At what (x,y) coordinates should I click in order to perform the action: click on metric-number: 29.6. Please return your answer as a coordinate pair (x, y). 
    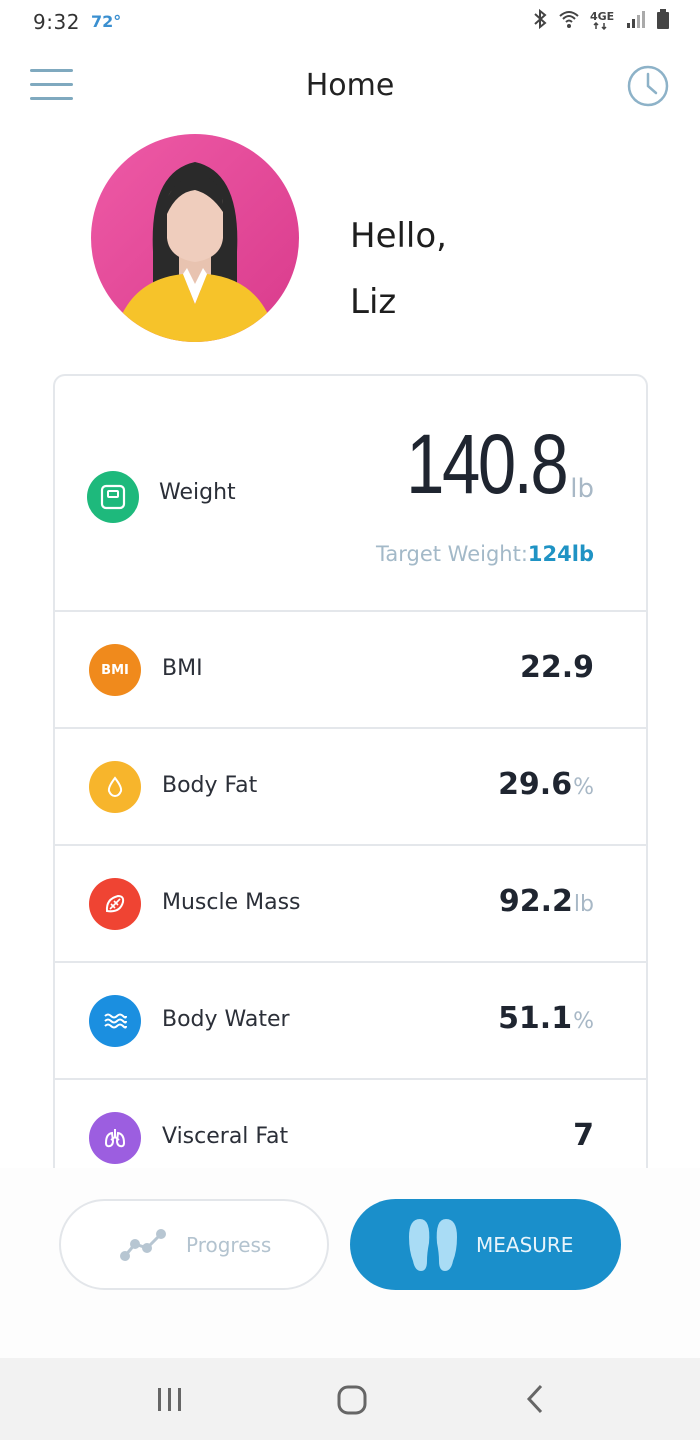
    Looking at the image, I should click on (535, 784).